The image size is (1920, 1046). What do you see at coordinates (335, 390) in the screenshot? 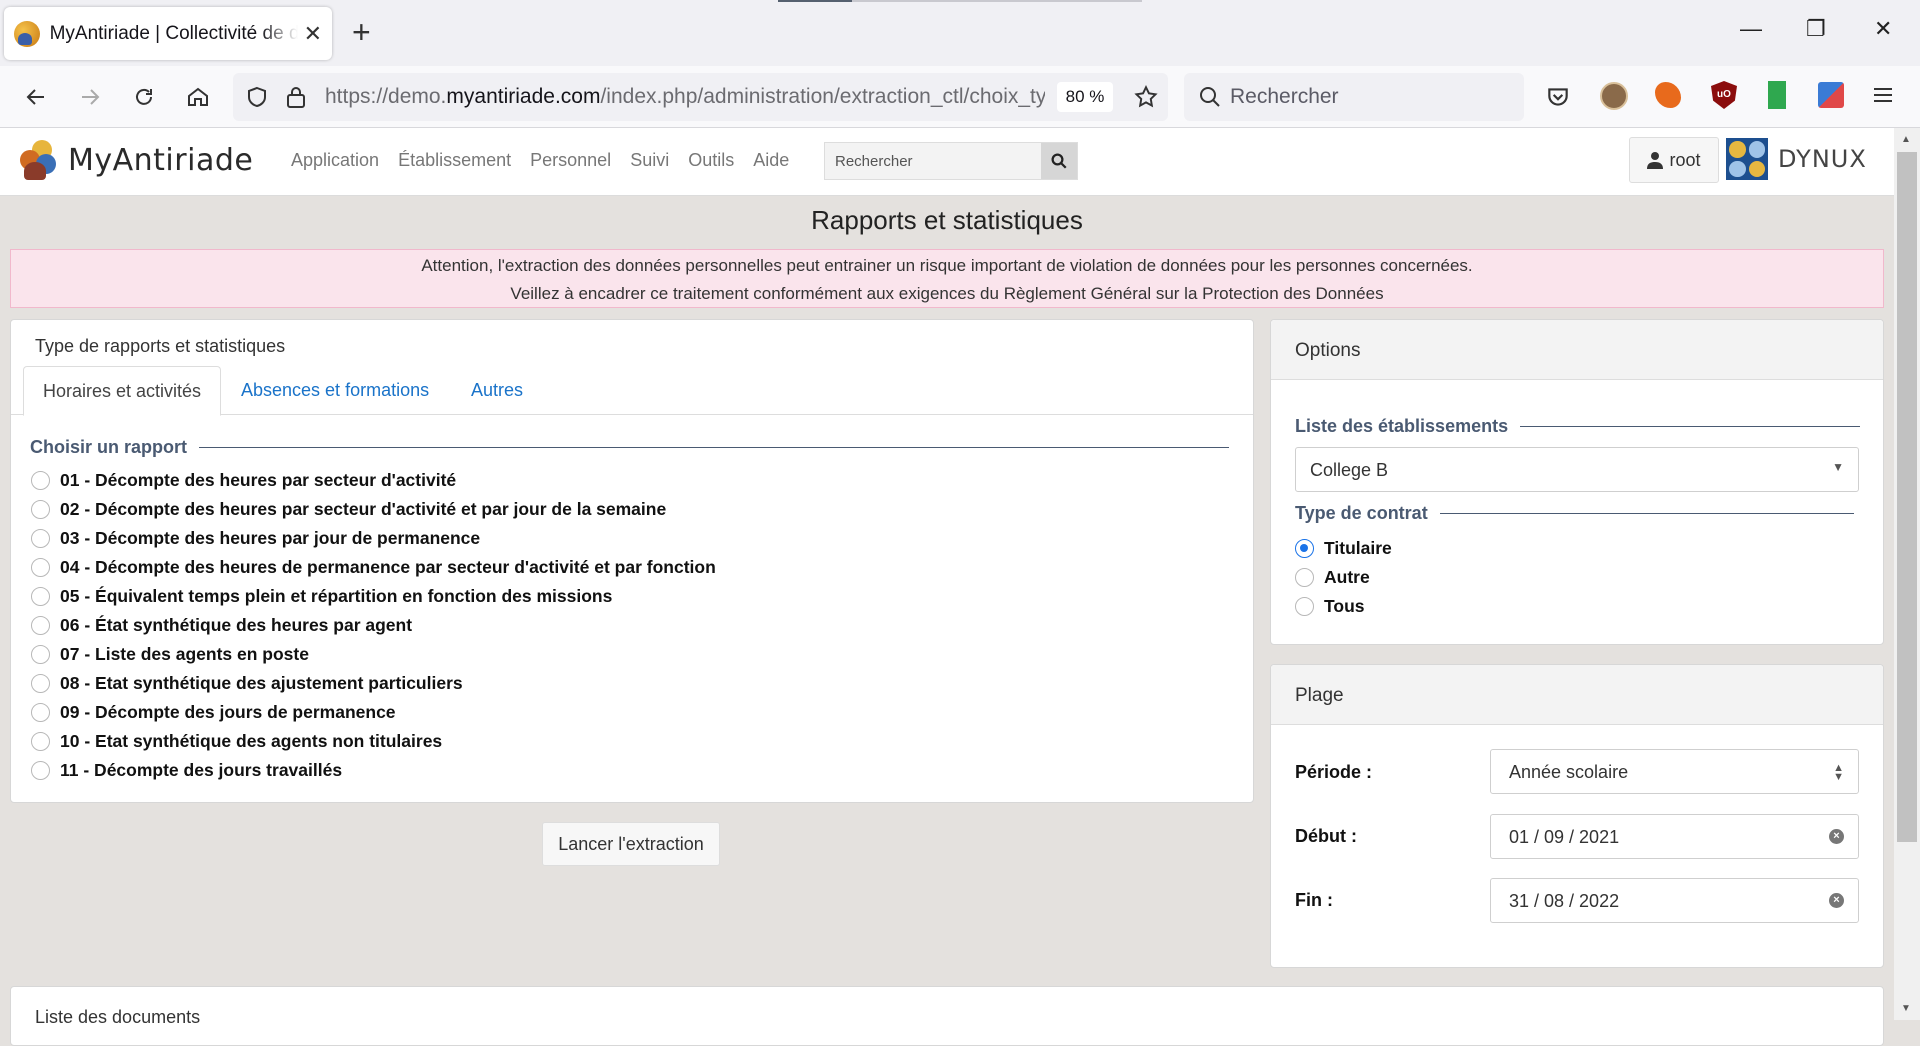
I see `tab-absences: Absences et formations` at bounding box center [335, 390].